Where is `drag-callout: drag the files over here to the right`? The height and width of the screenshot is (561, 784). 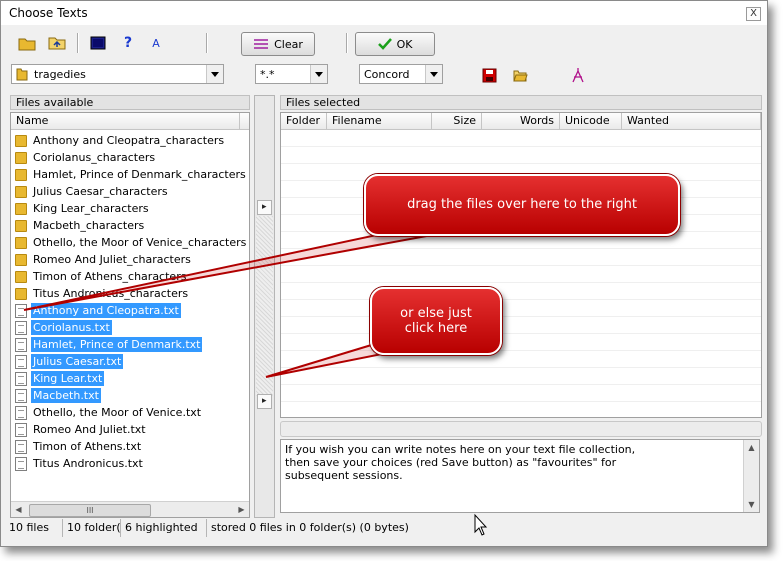 drag-callout: drag the files over here to the right is located at coordinates (522, 205).